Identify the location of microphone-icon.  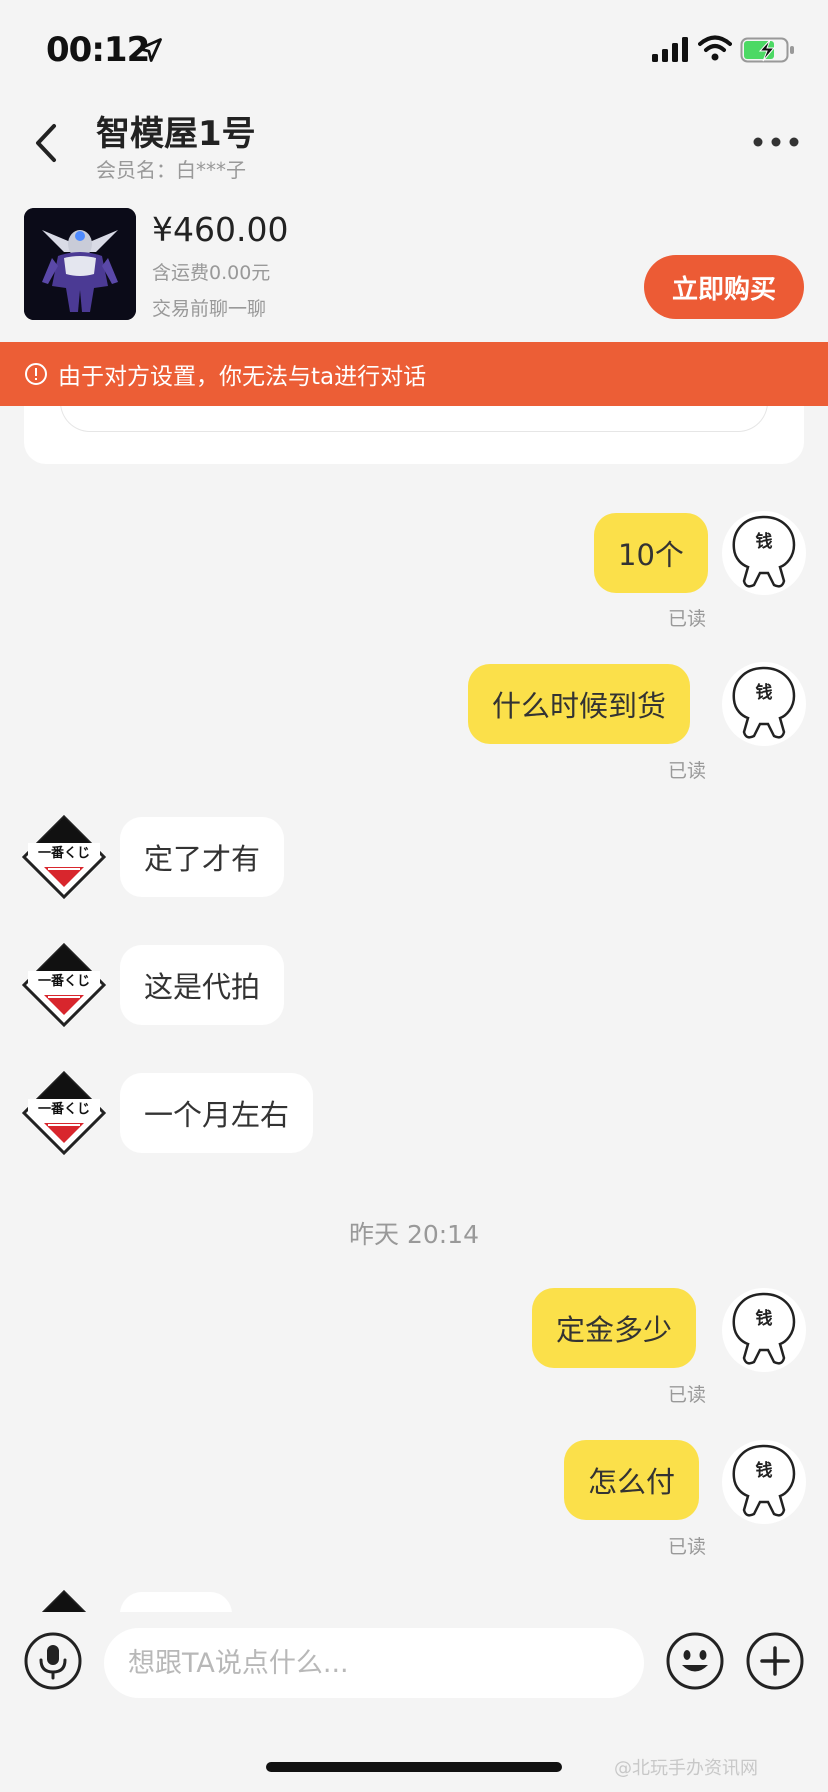
(53, 1661).